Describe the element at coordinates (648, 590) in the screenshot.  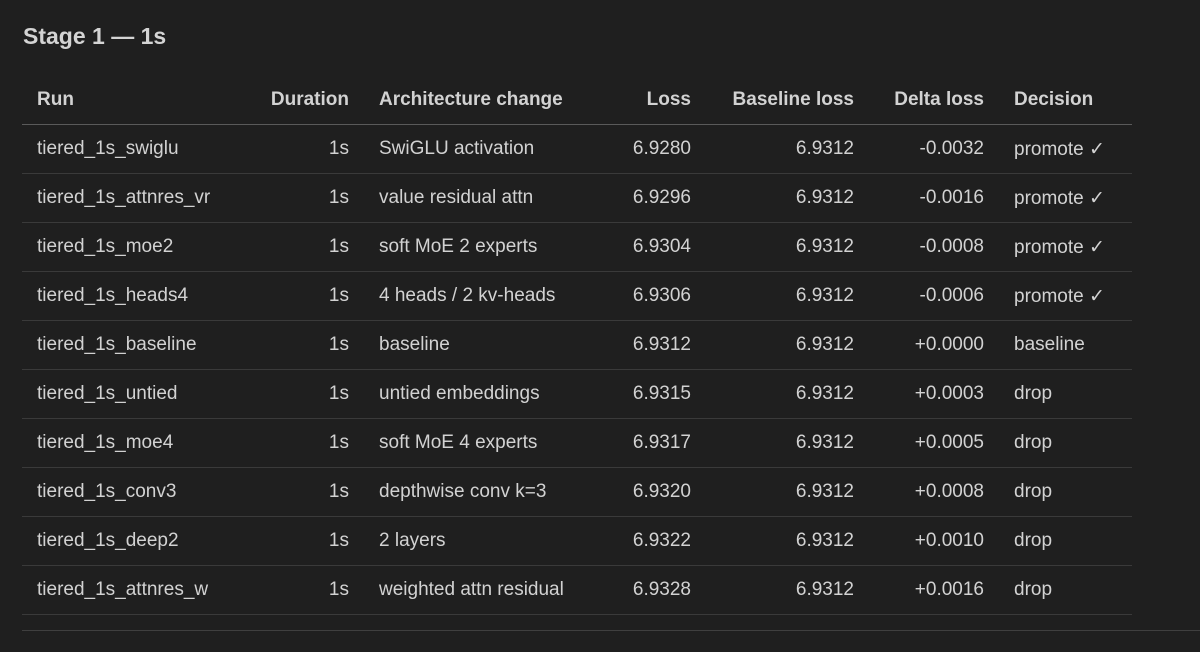
I see `loss-cell: 6.9328` at that location.